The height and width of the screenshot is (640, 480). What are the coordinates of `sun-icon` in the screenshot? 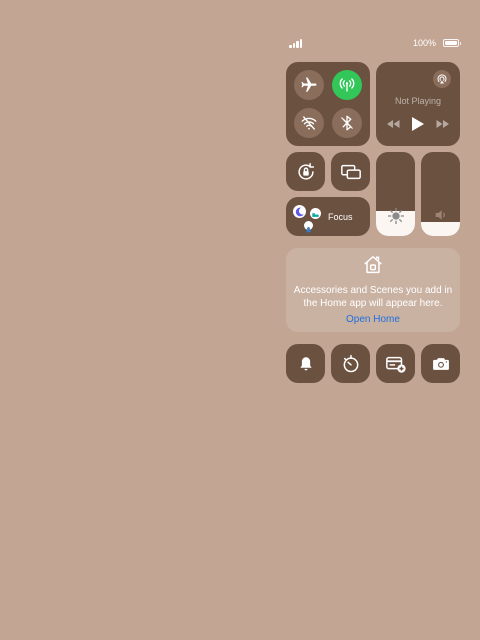 It's located at (395, 218).